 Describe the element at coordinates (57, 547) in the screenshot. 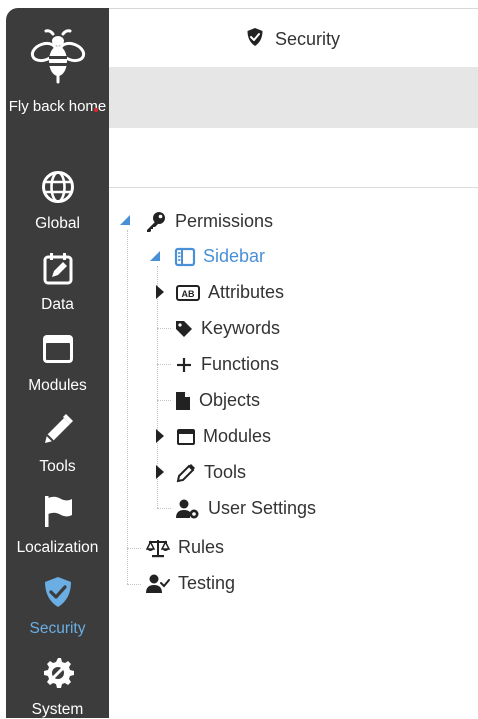

I see `sidebar-item-label: Localization` at that location.